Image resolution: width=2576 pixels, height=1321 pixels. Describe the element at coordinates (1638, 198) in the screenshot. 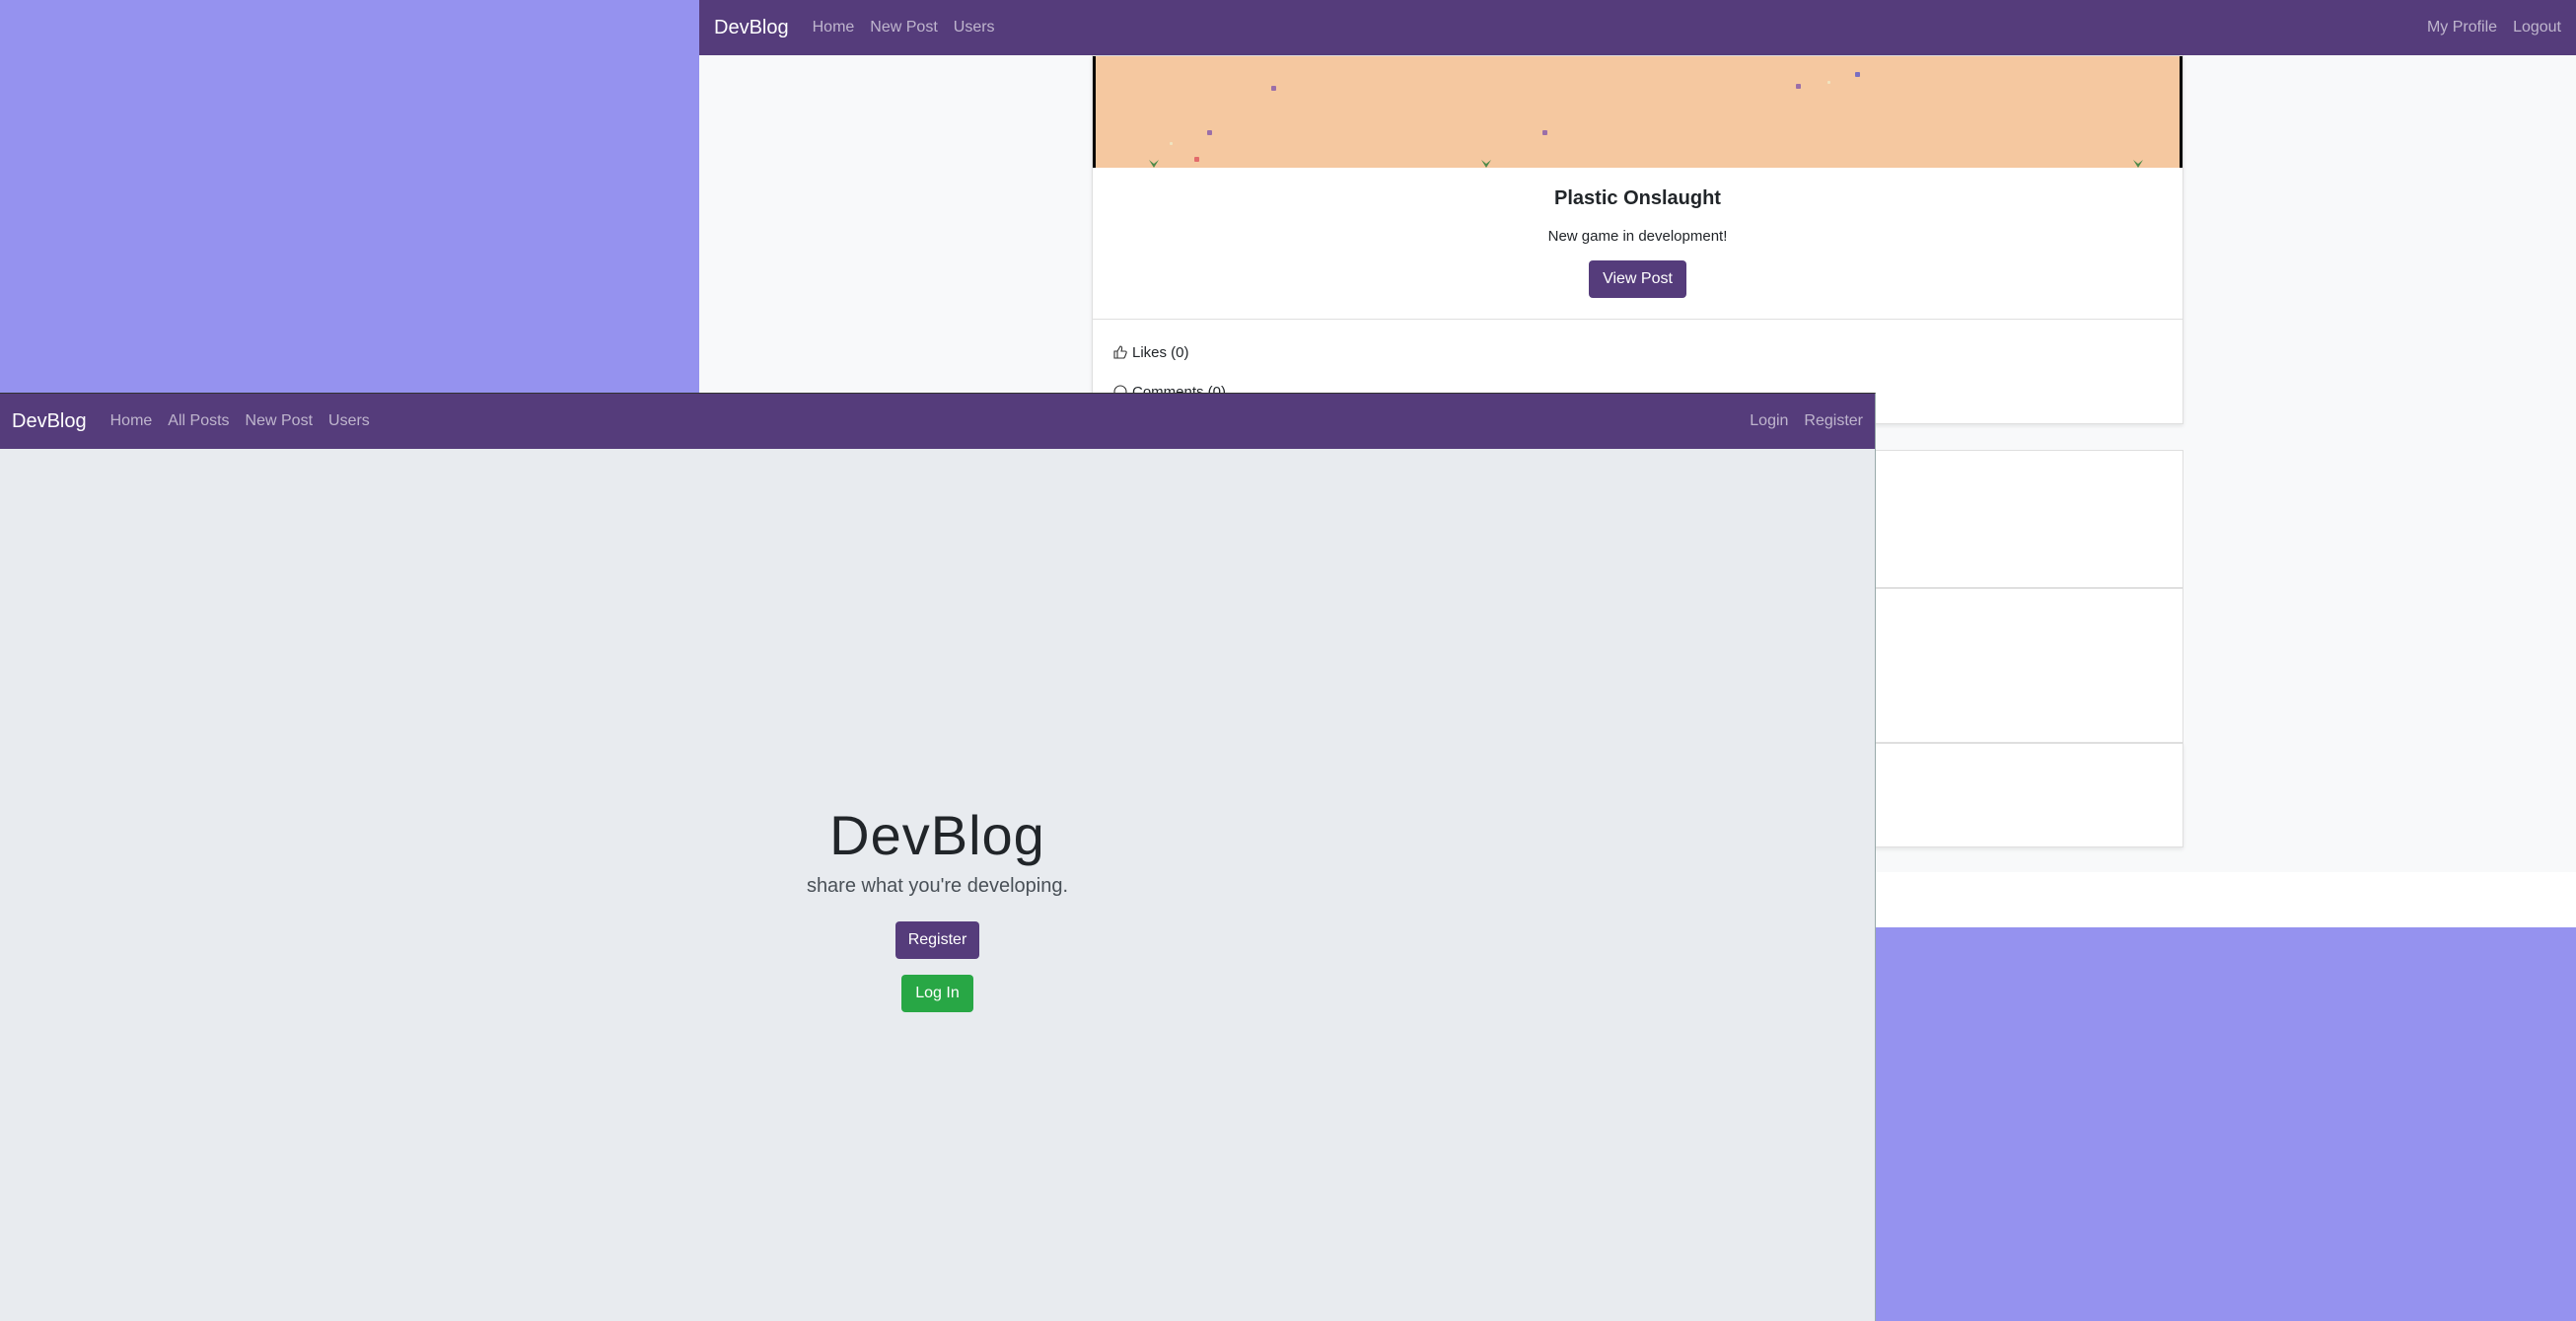

I see `post-title: Plastic Onslaught` at that location.